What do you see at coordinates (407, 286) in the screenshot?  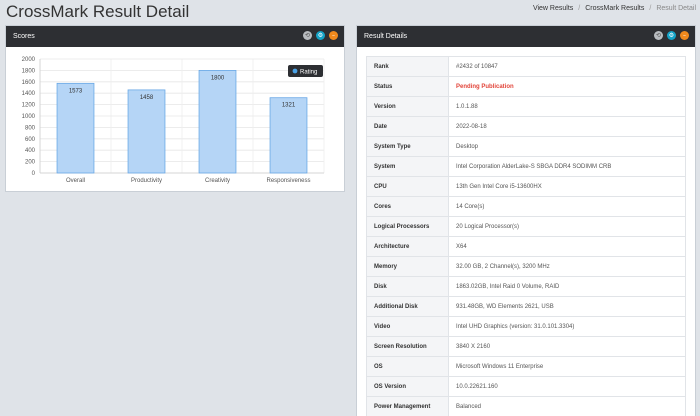 I see `detail-key: Disk` at bounding box center [407, 286].